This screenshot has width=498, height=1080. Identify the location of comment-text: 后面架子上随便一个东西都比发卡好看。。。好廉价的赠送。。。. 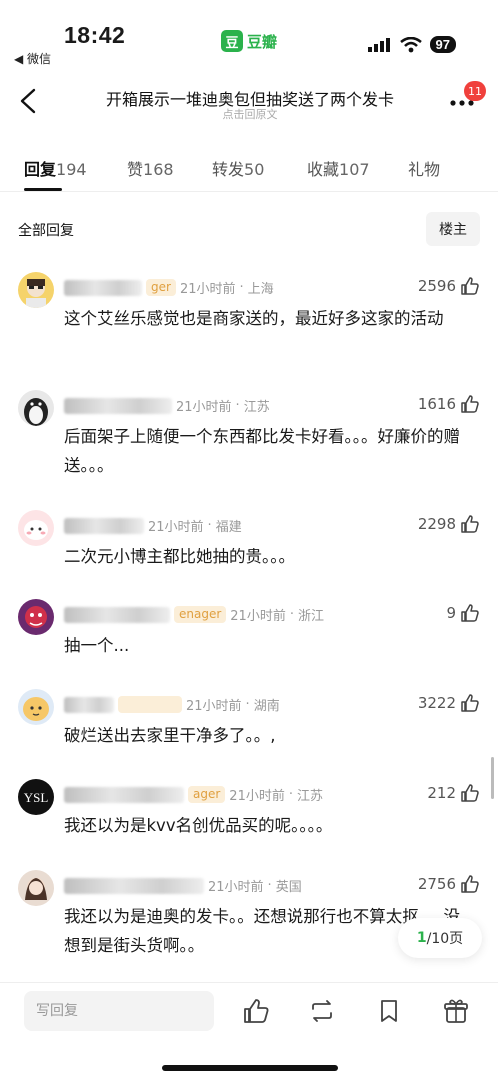
(262, 451).